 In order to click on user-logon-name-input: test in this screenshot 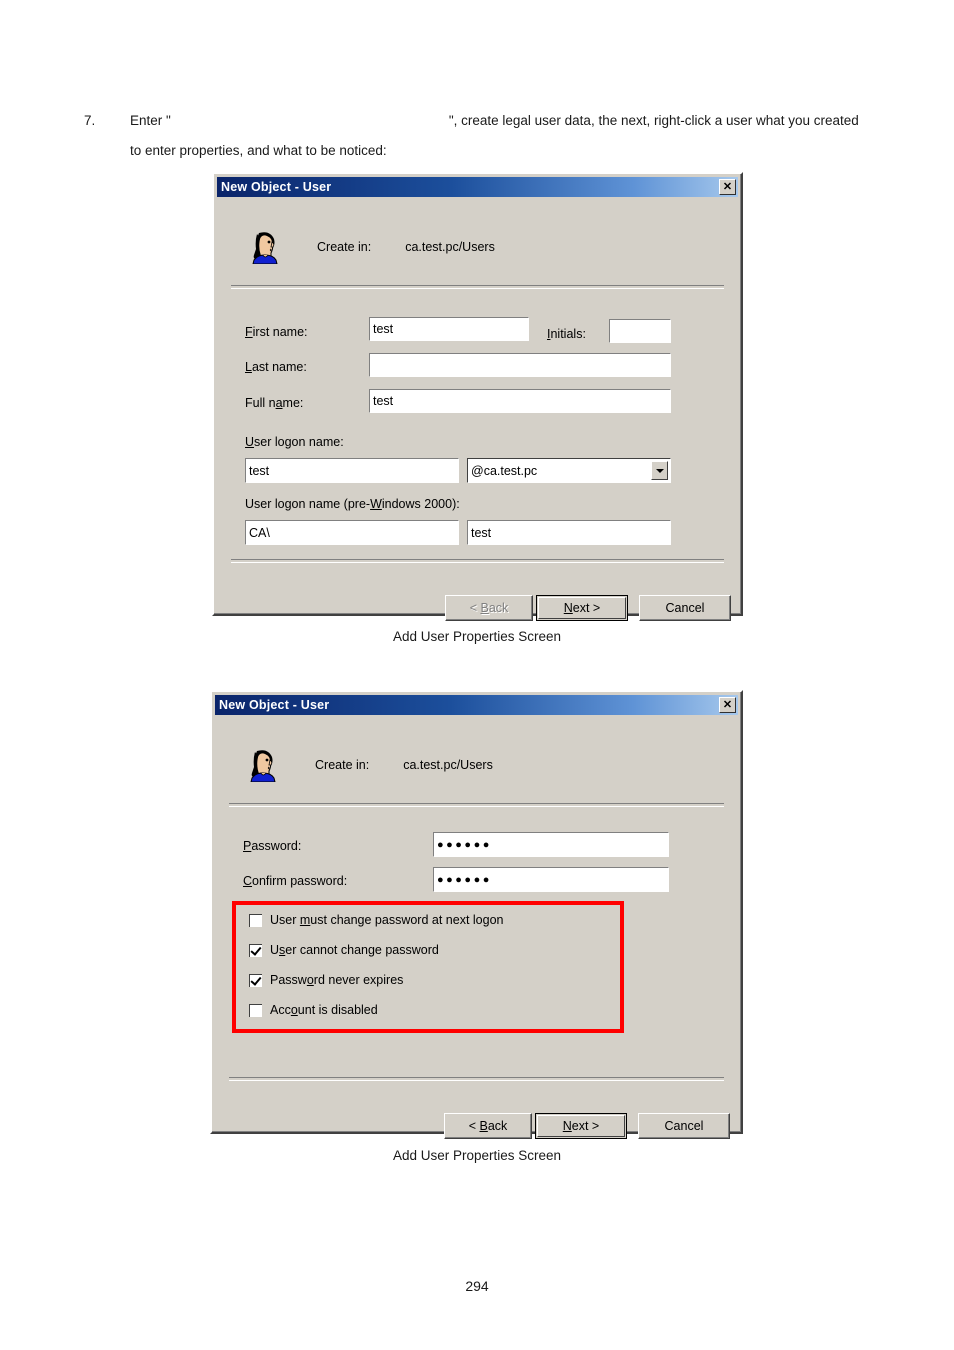, I will do `click(352, 470)`.